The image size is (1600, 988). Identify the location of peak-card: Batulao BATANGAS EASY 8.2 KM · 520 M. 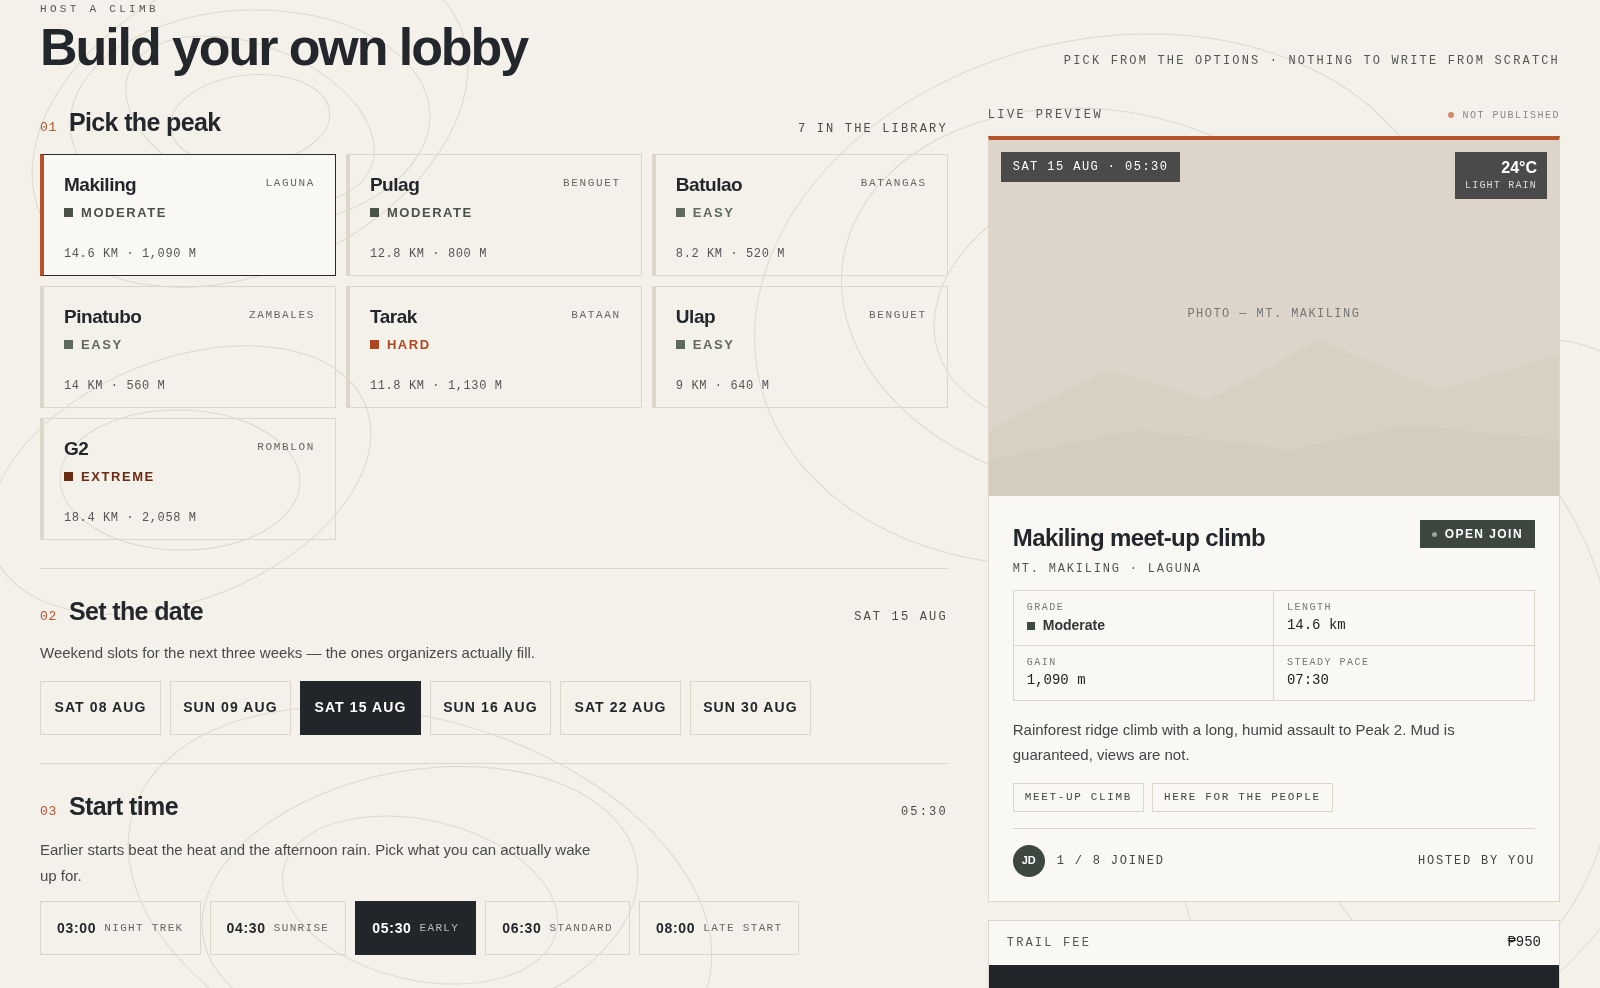
(799, 214).